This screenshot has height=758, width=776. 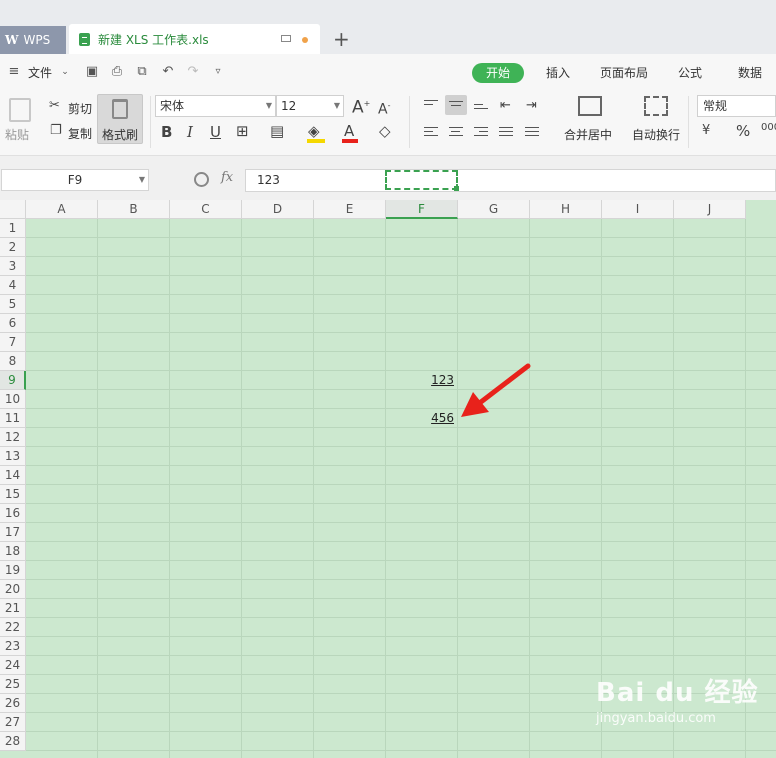 I want to click on formula-input: 123, so click(x=510, y=180).